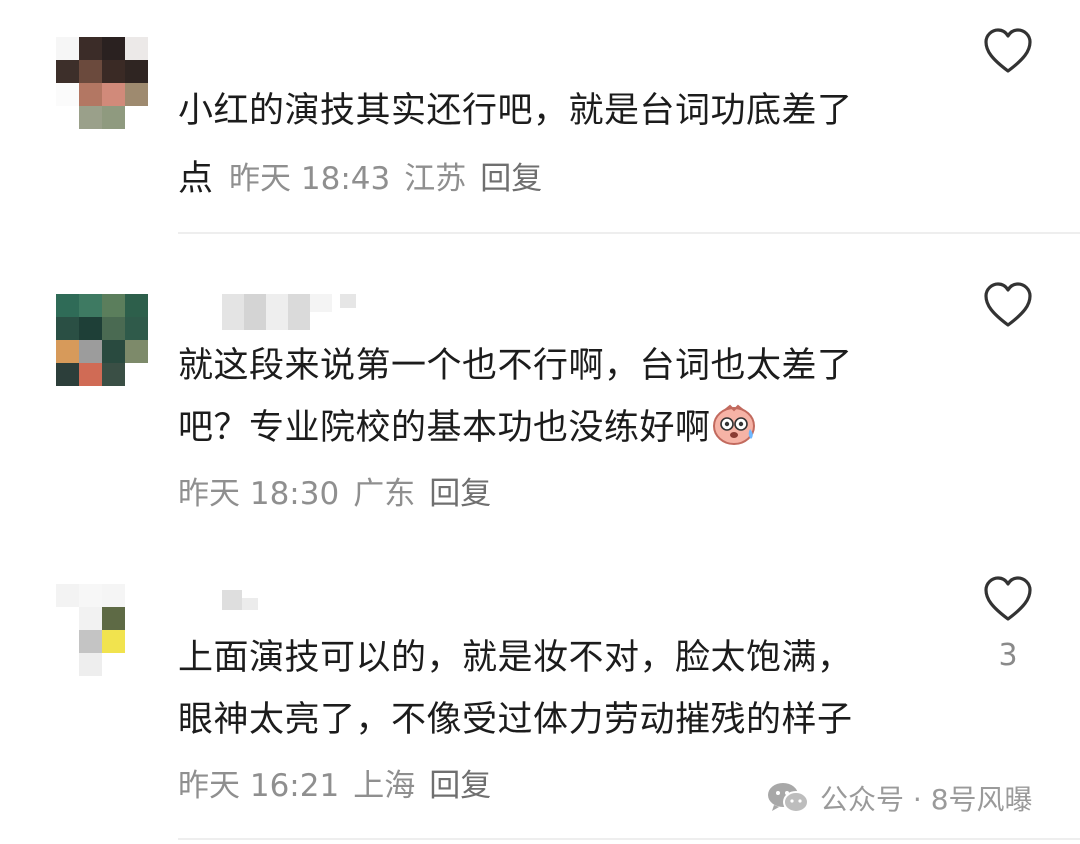 Image resolution: width=1080 pixels, height=844 pixels. I want to click on comment-text: 上面演技可以的，就是妆不对，脸太饱满， 眼神太亮了，不像受过体力劳动摧残的样子, so click(563, 689).